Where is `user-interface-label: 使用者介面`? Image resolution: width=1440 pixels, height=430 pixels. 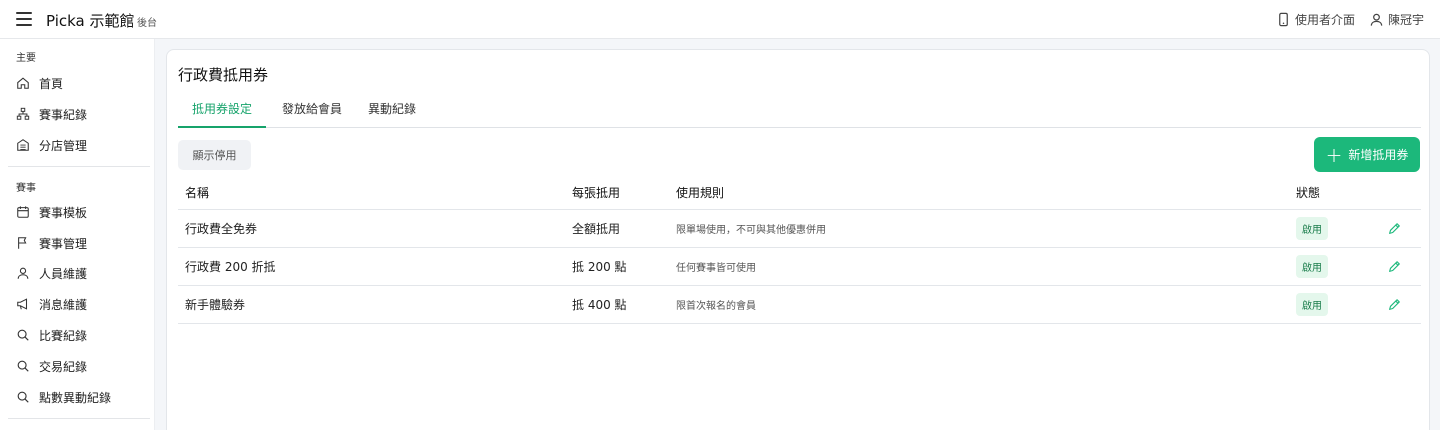
user-interface-label: 使用者介面 is located at coordinates (1324, 20).